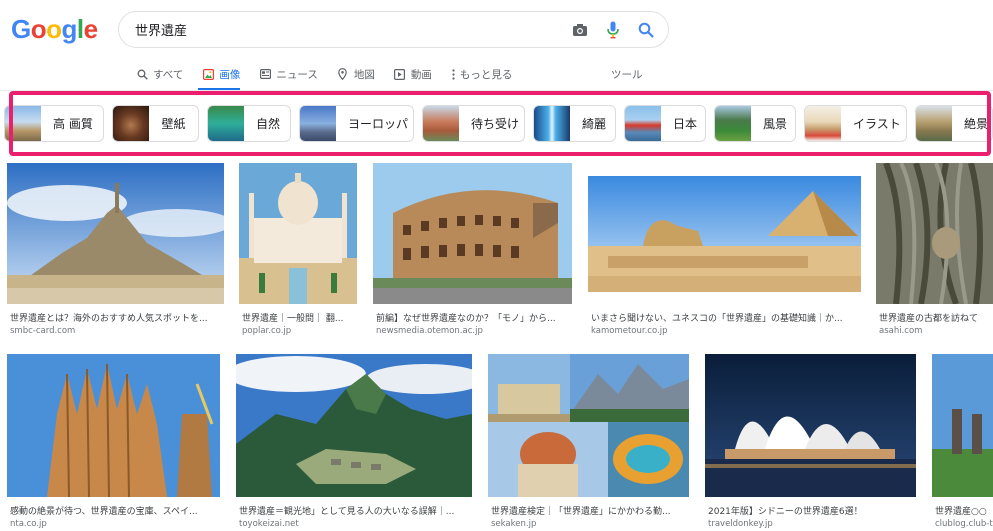 The height and width of the screenshot is (531, 993). I want to click on microphone-icon, so click(613, 30).